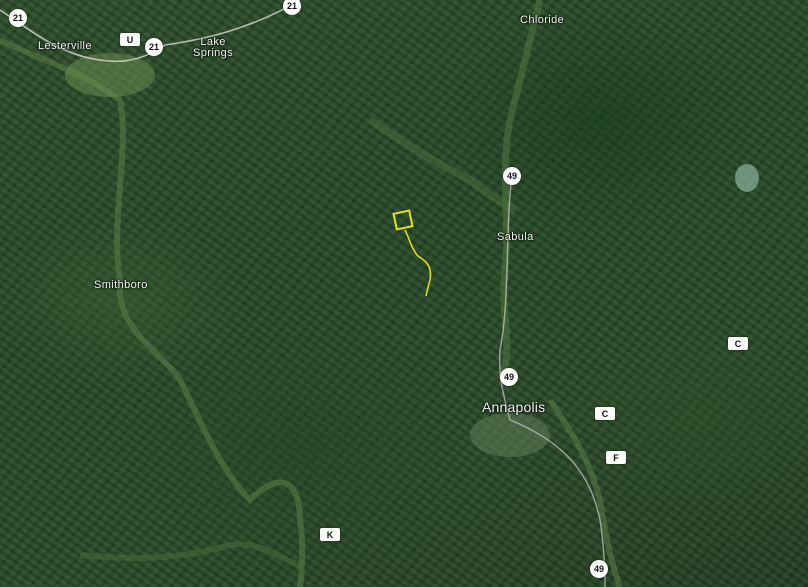 The height and width of the screenshot is (587, 808). Describe the element at coordinates (190, 554) in the screenshot. I see `river-valley-south` at that location.